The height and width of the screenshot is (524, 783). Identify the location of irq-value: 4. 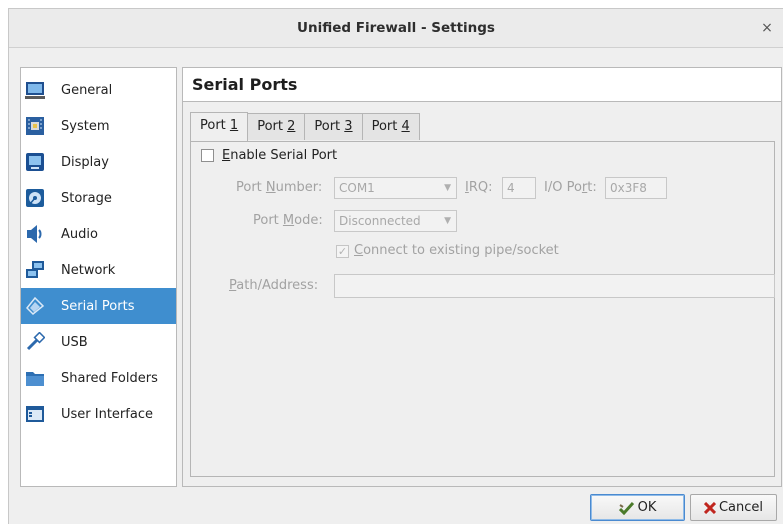
(511, 188).